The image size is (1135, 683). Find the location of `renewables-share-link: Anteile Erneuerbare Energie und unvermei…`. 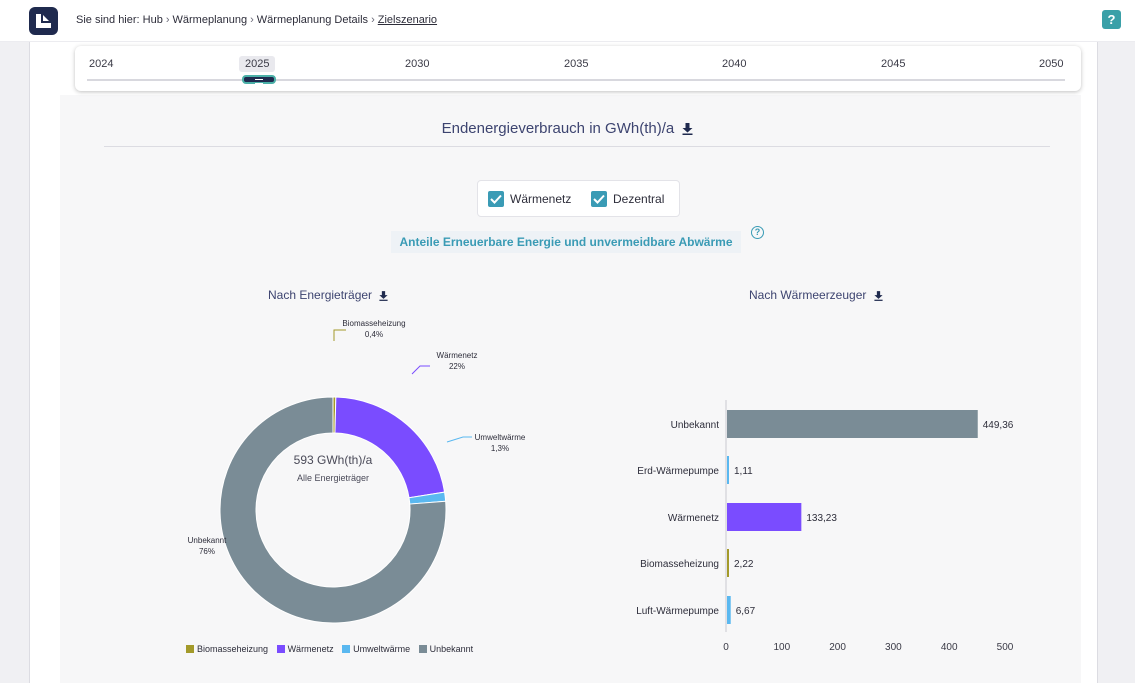

renewables-share-link: Anteile Erneuerbare Energie und unvermei… is located at coordinates (566, 242).